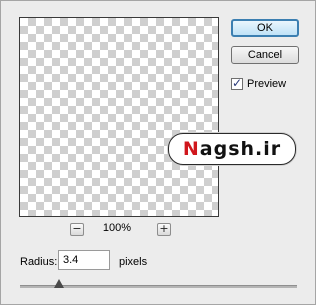 This screenshot has width=320, height=305. I want to click on watermark-text: Nagsh.ir, so click(232, 149).